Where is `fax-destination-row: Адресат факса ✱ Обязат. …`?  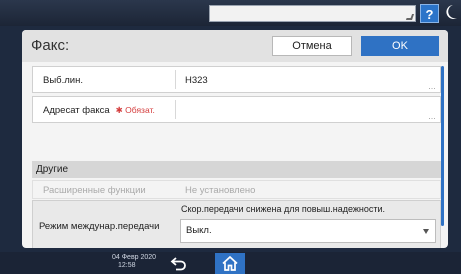 fax-destination-row: Адресат факса ✱ Обязат. … is located at coordinates (236, 109).